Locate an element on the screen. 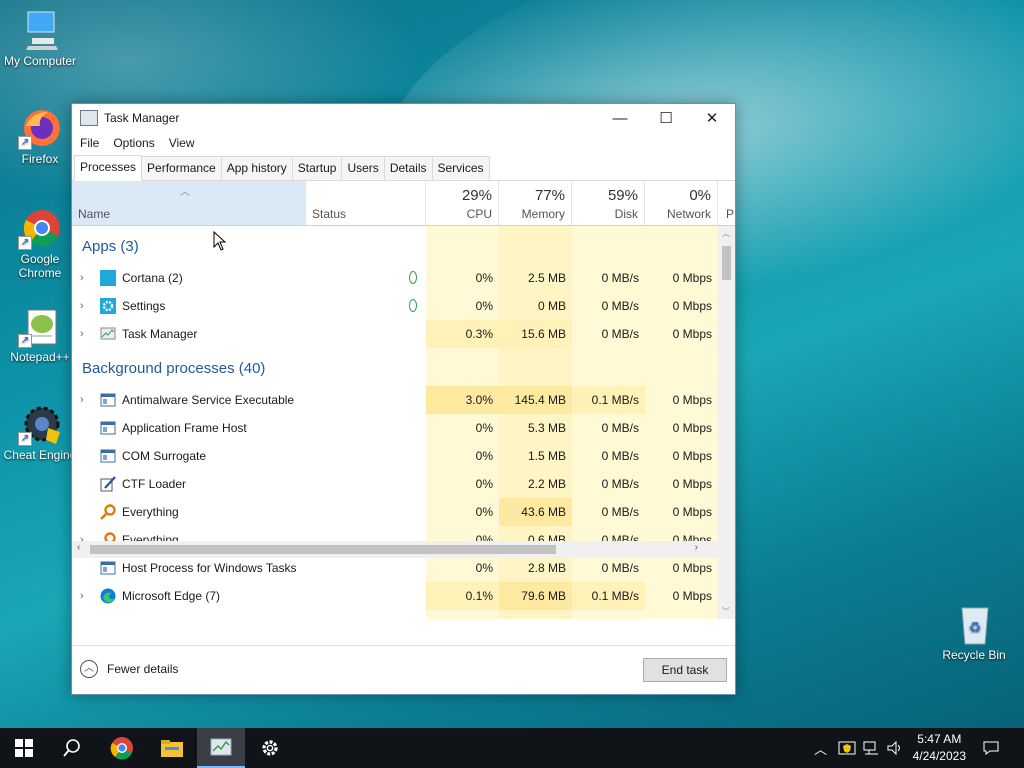 This screenshot has width=1024, height=768. process-row: › Settings 0% 0 MB 0 MB/s 0 Mbps is located at coordinates (395, 306).